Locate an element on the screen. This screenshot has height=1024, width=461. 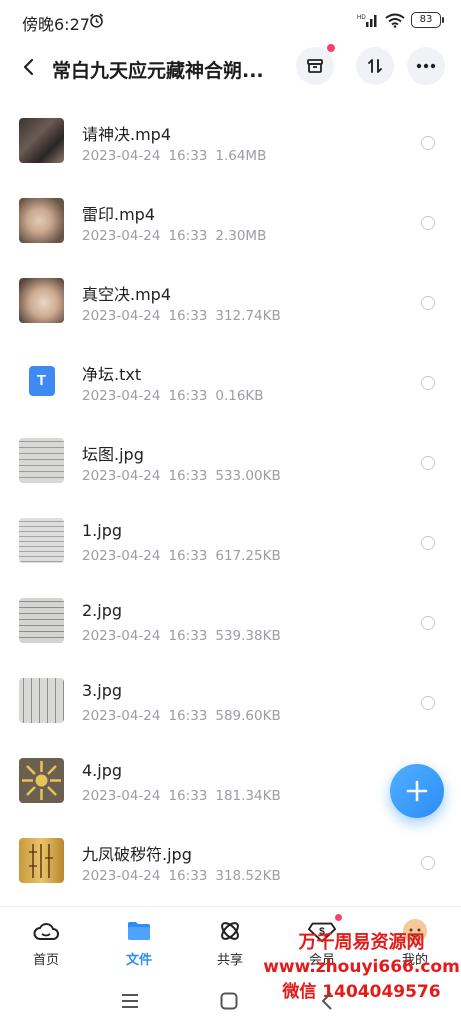
file-meta: 2023-04-24 16:33 0.16KB is located at coordinates (177, 396).